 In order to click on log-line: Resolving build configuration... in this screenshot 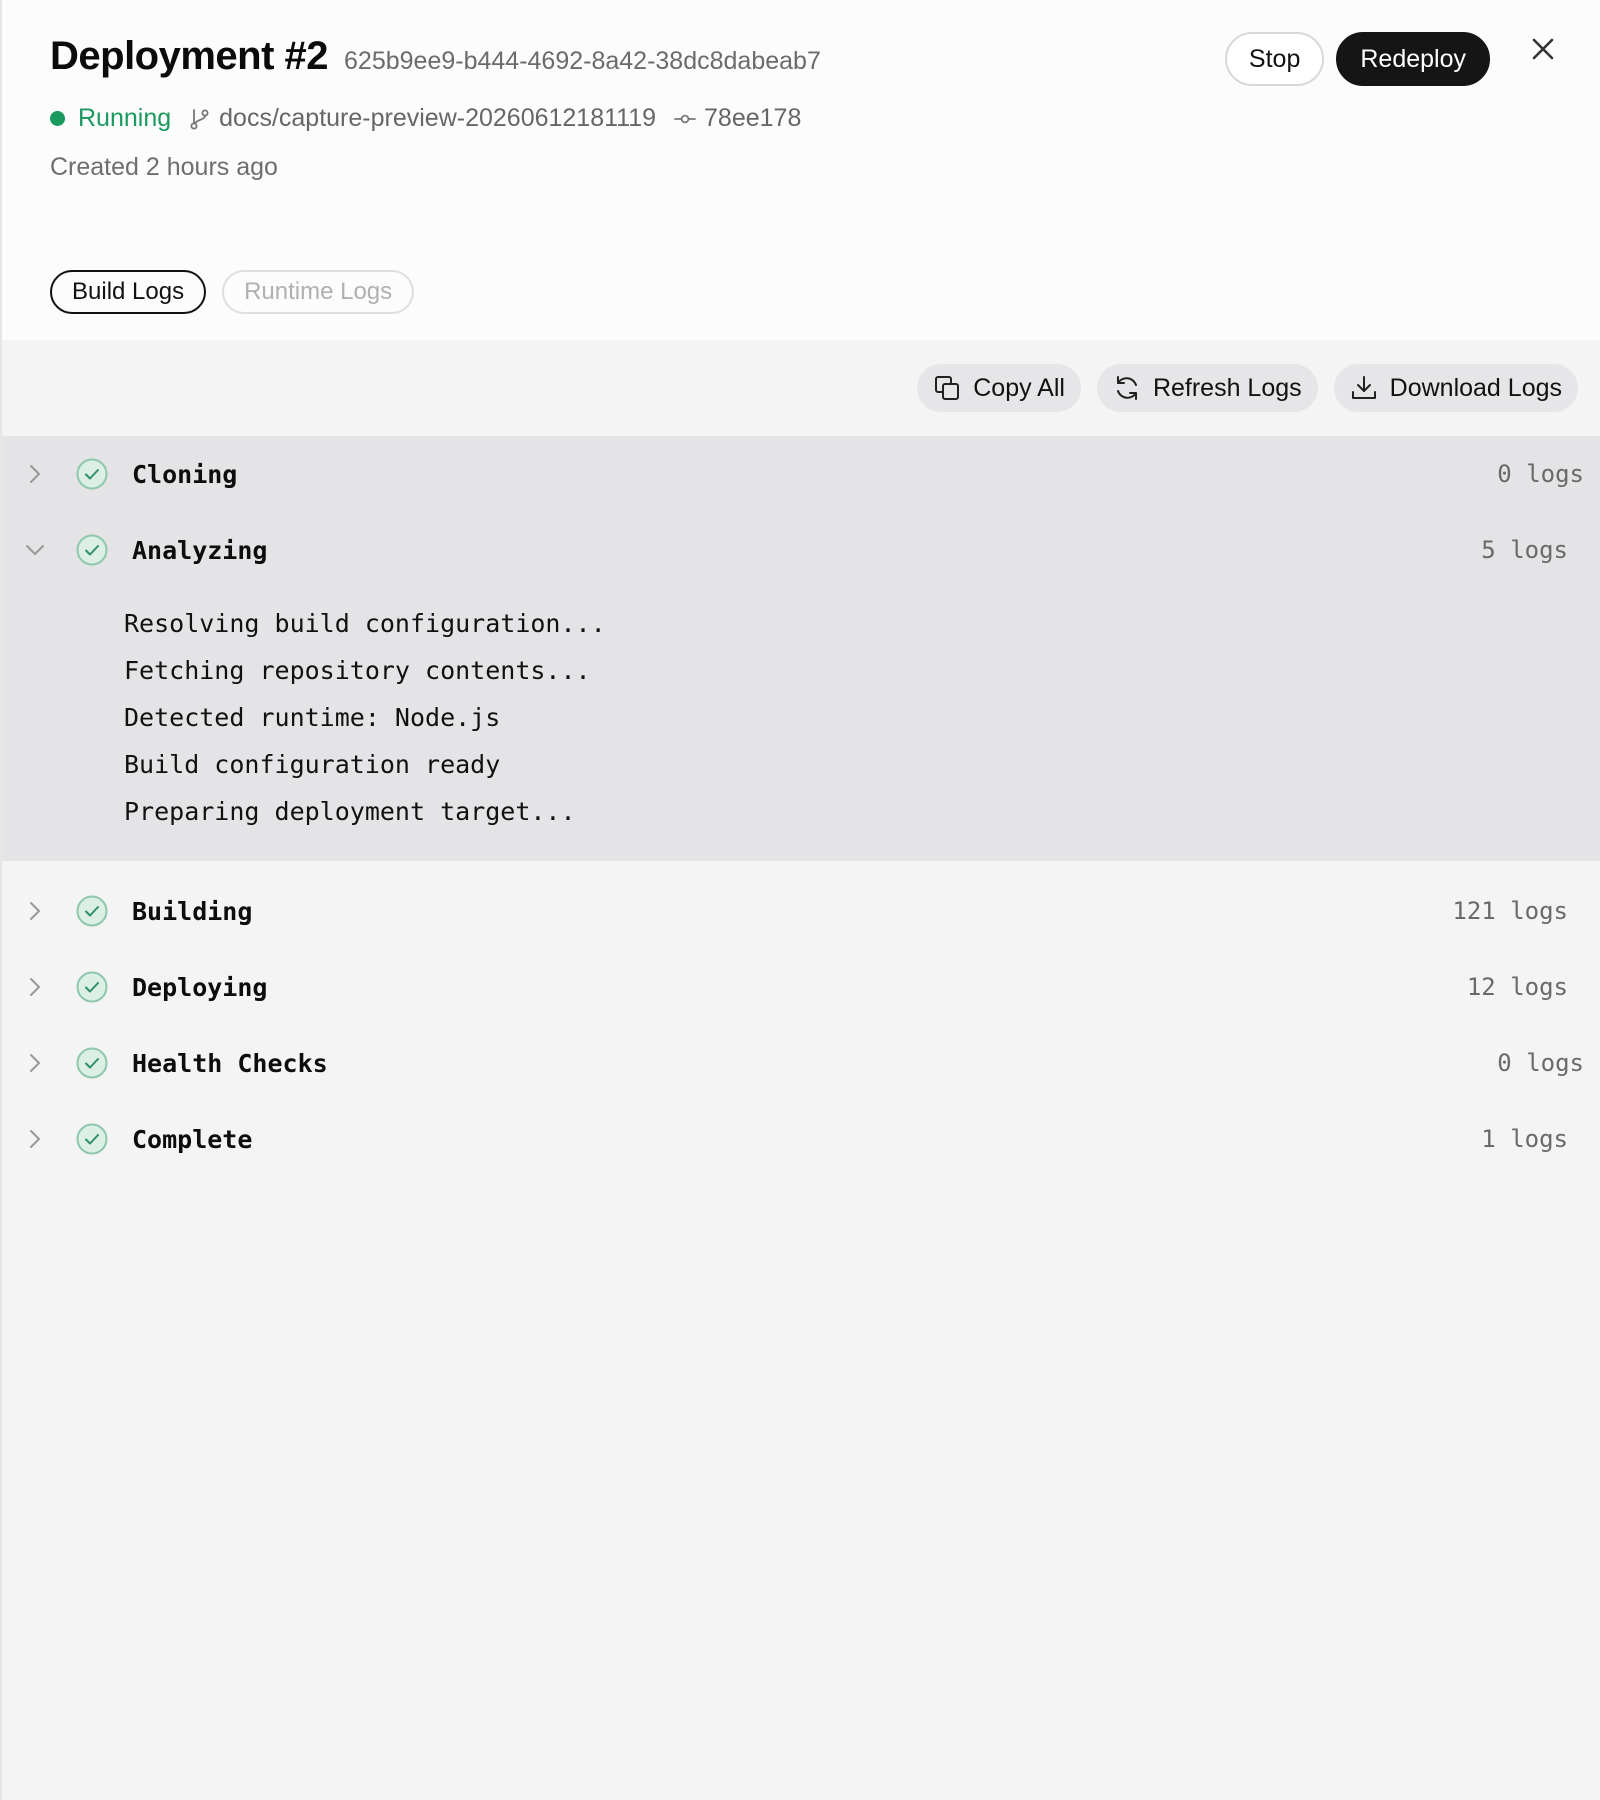, I will do `click(365, 623)`.